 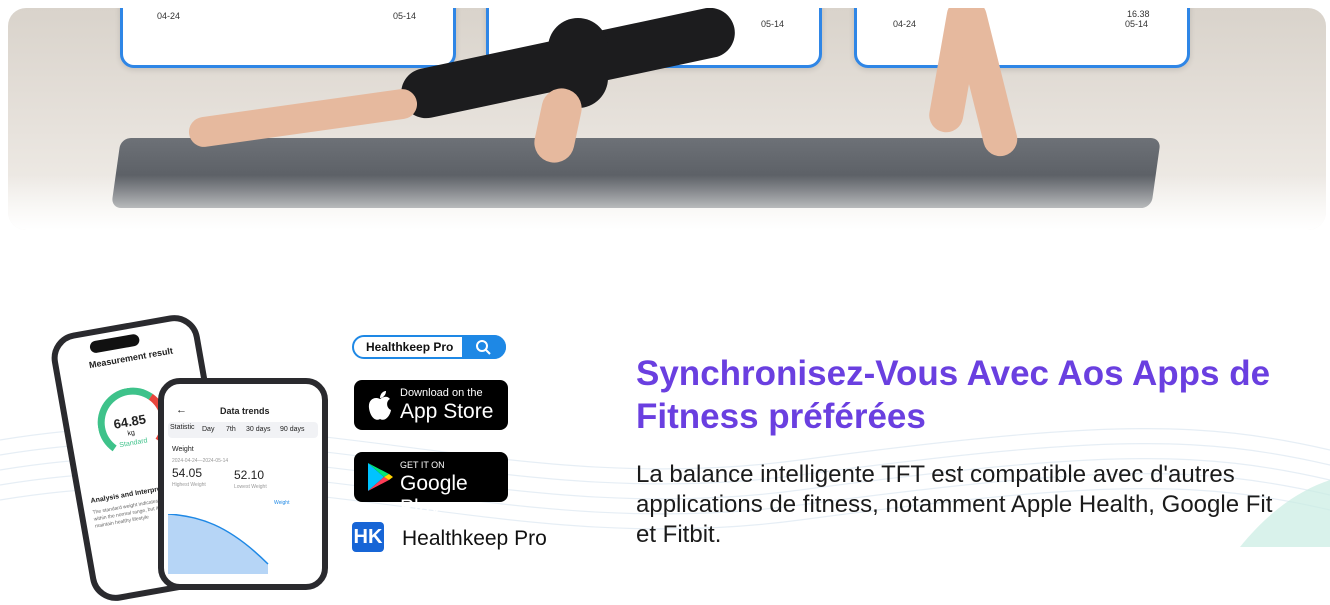 What do you see at coordinates (114, 343) in the screenshot?
I see `dynamic-island` at bounding box center [114, 343].